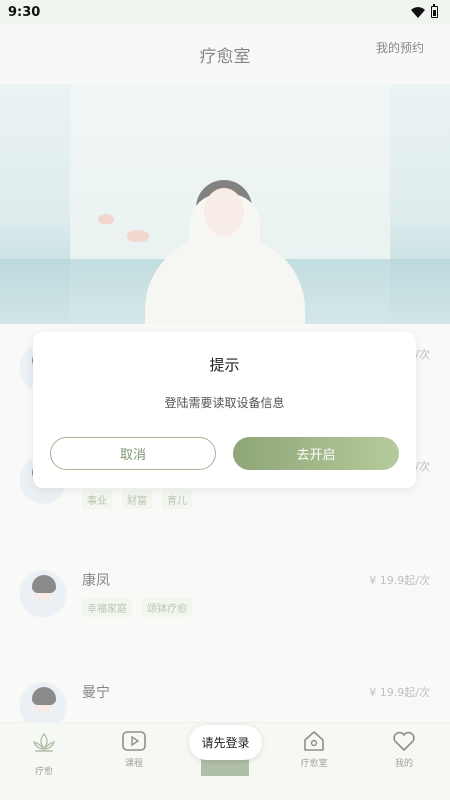  What do you see at coordinates (316, 453) in the screenshot?
I see `enable-button: 去开启` at bounding box center [316, 453].